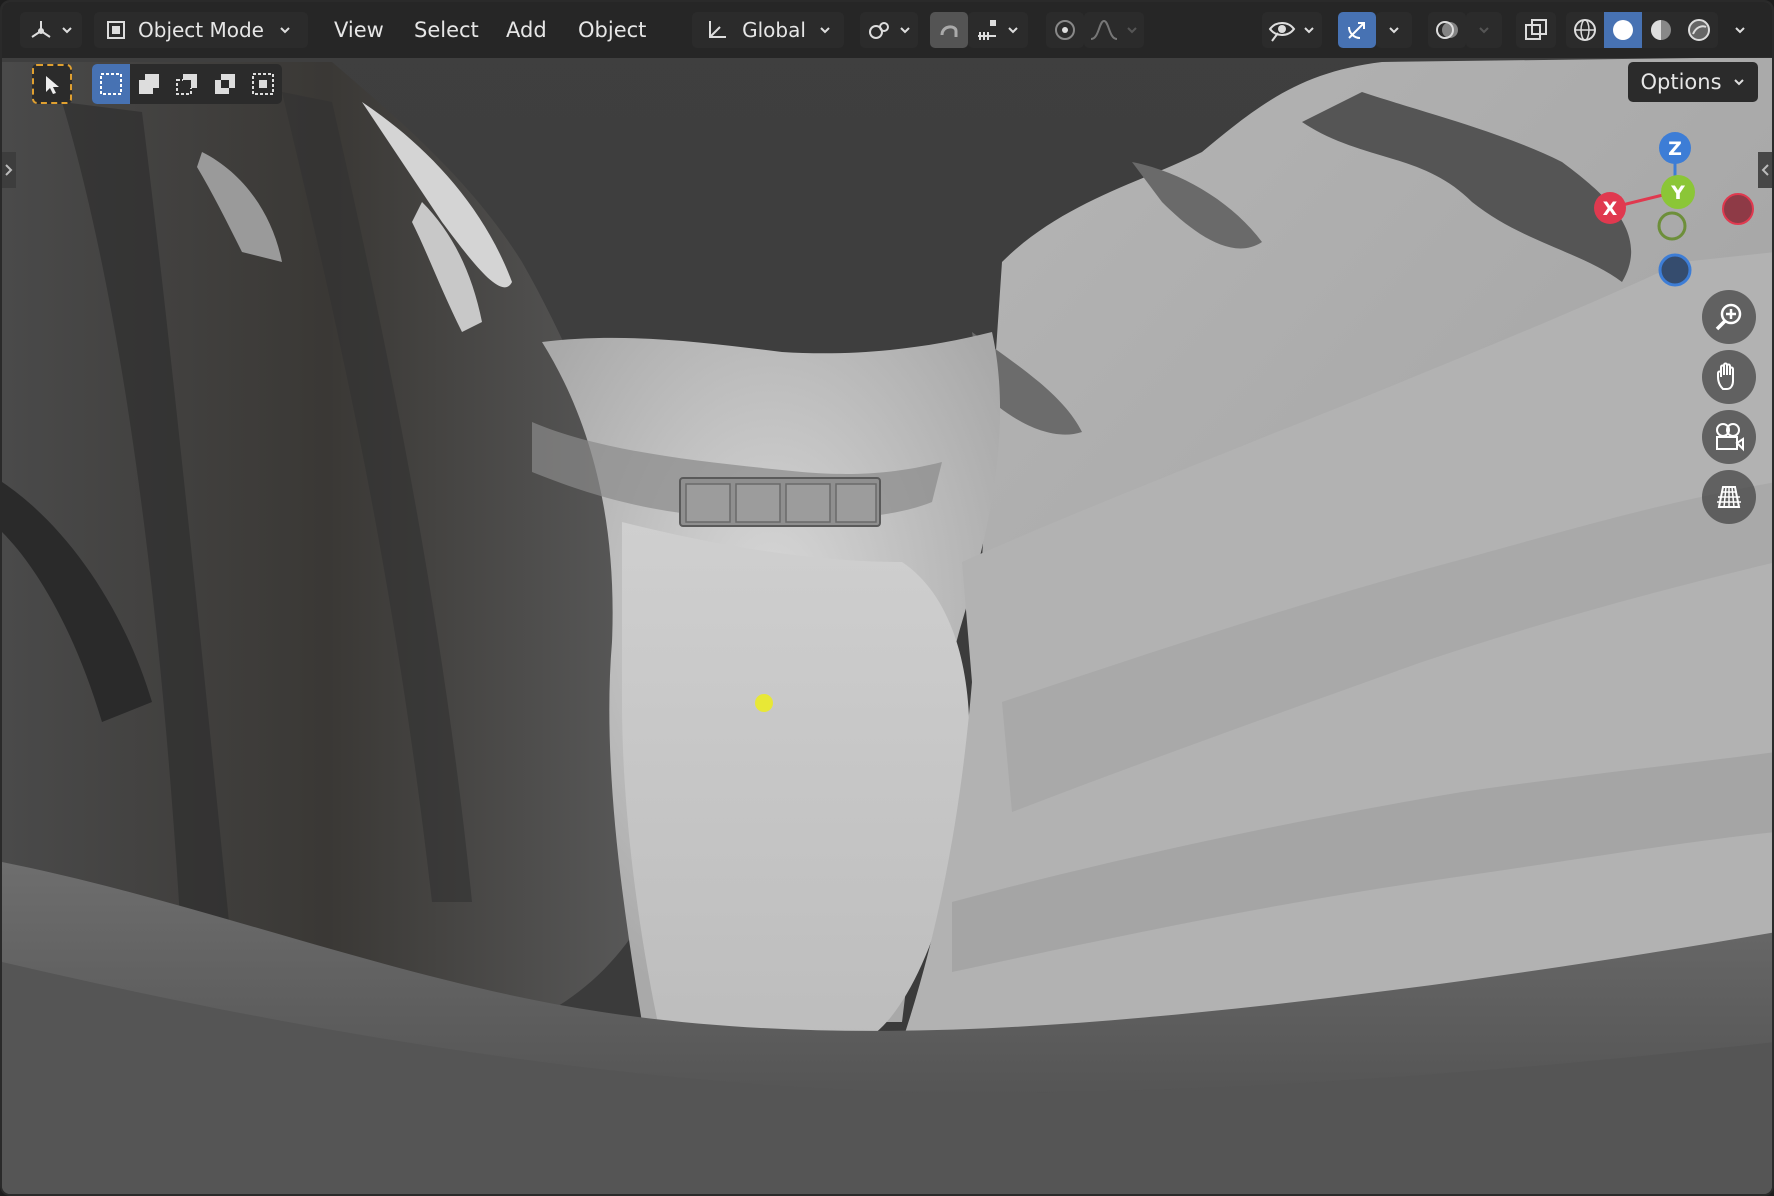 This screenshot has height=1196, width=1774. I want to click on select-cursor-icon, so click(52, 85).